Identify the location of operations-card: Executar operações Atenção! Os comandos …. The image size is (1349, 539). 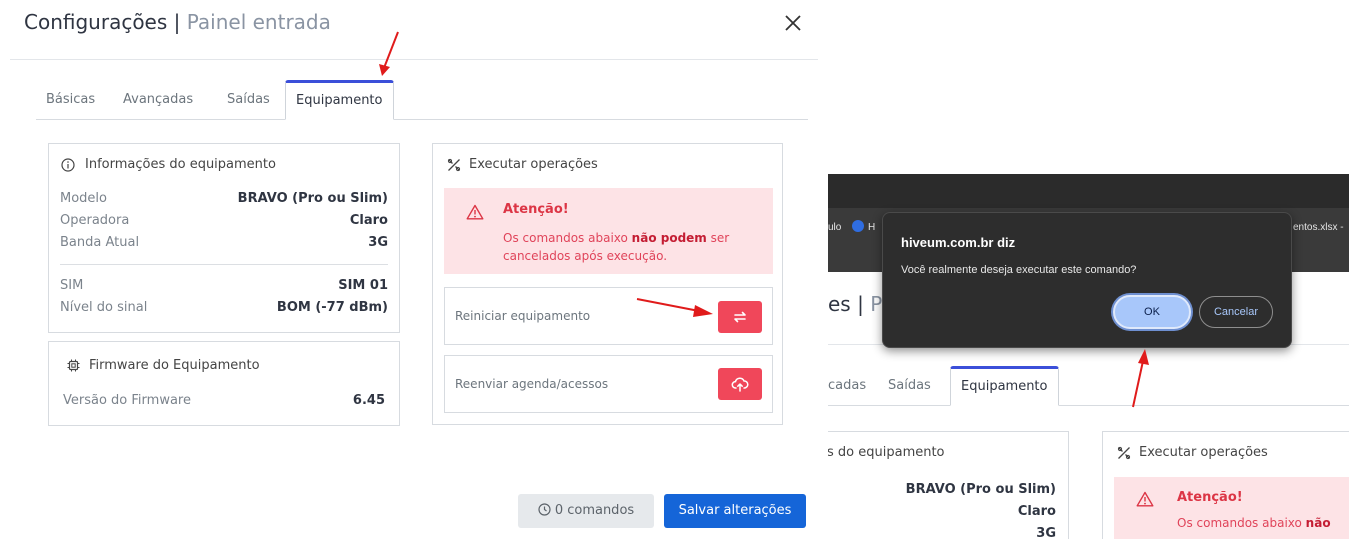
(607, 284).